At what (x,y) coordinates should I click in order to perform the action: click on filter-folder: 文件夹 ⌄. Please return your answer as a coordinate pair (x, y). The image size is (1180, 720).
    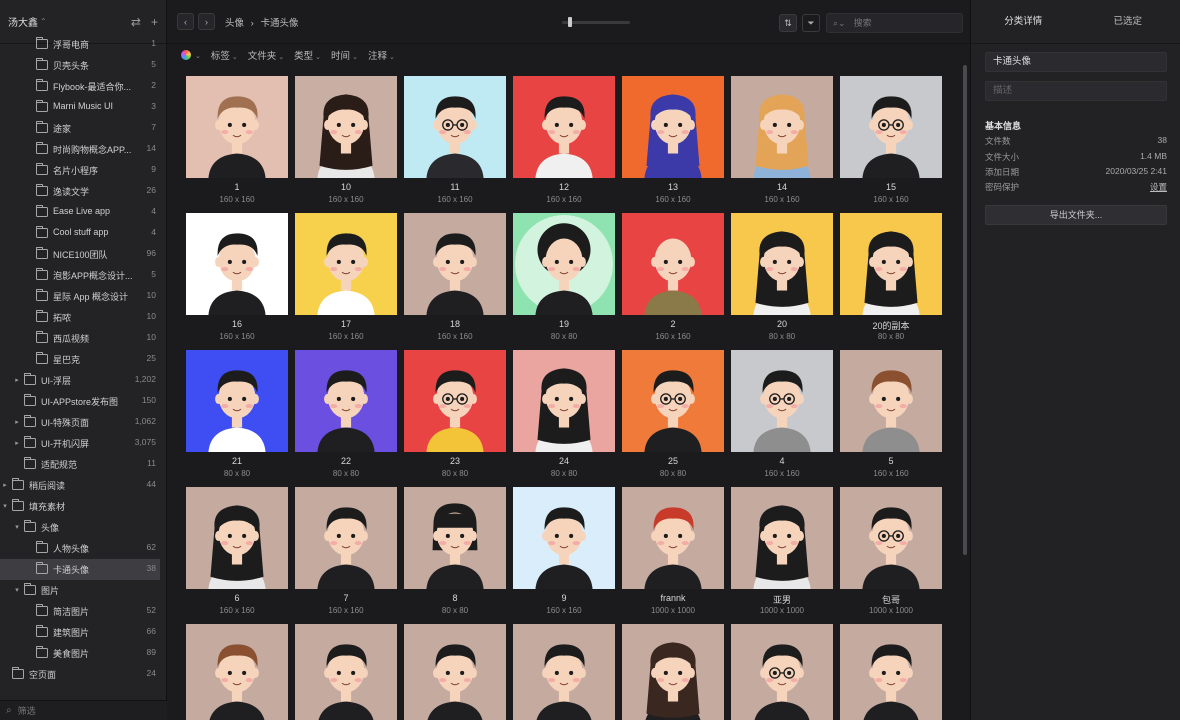
    Looking at the image, I should click on (266, 55).